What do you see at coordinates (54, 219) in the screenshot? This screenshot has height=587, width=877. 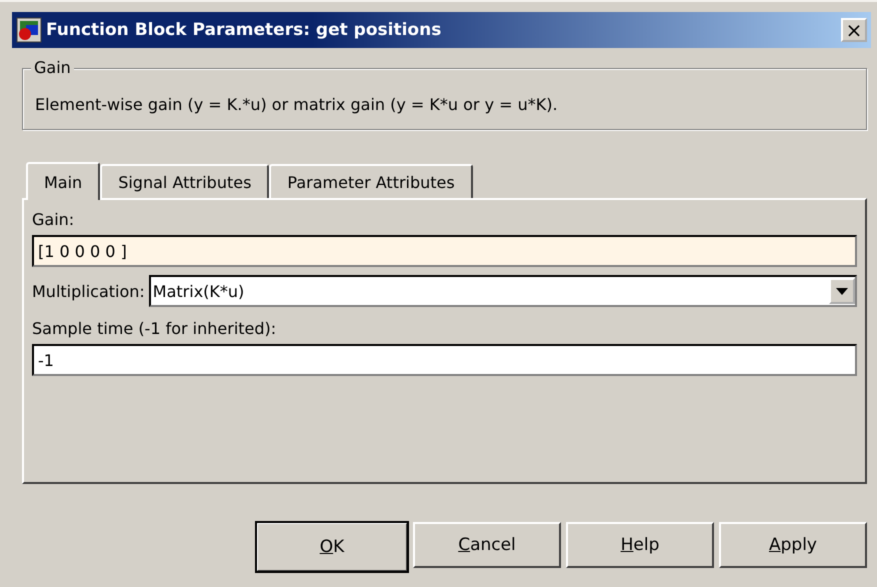 I see `field-label: Gain:` at bounding box center [54, 219].